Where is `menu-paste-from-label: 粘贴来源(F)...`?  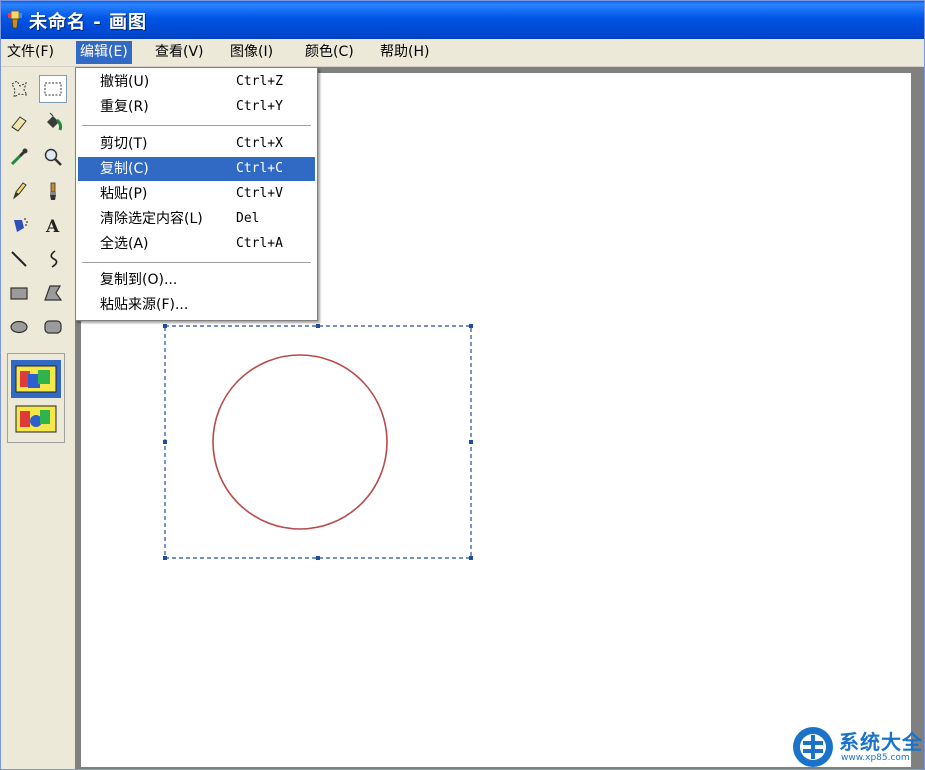 menu-paste-from-label: 粘贴来源(F)... is located at coordinates (144, 305).